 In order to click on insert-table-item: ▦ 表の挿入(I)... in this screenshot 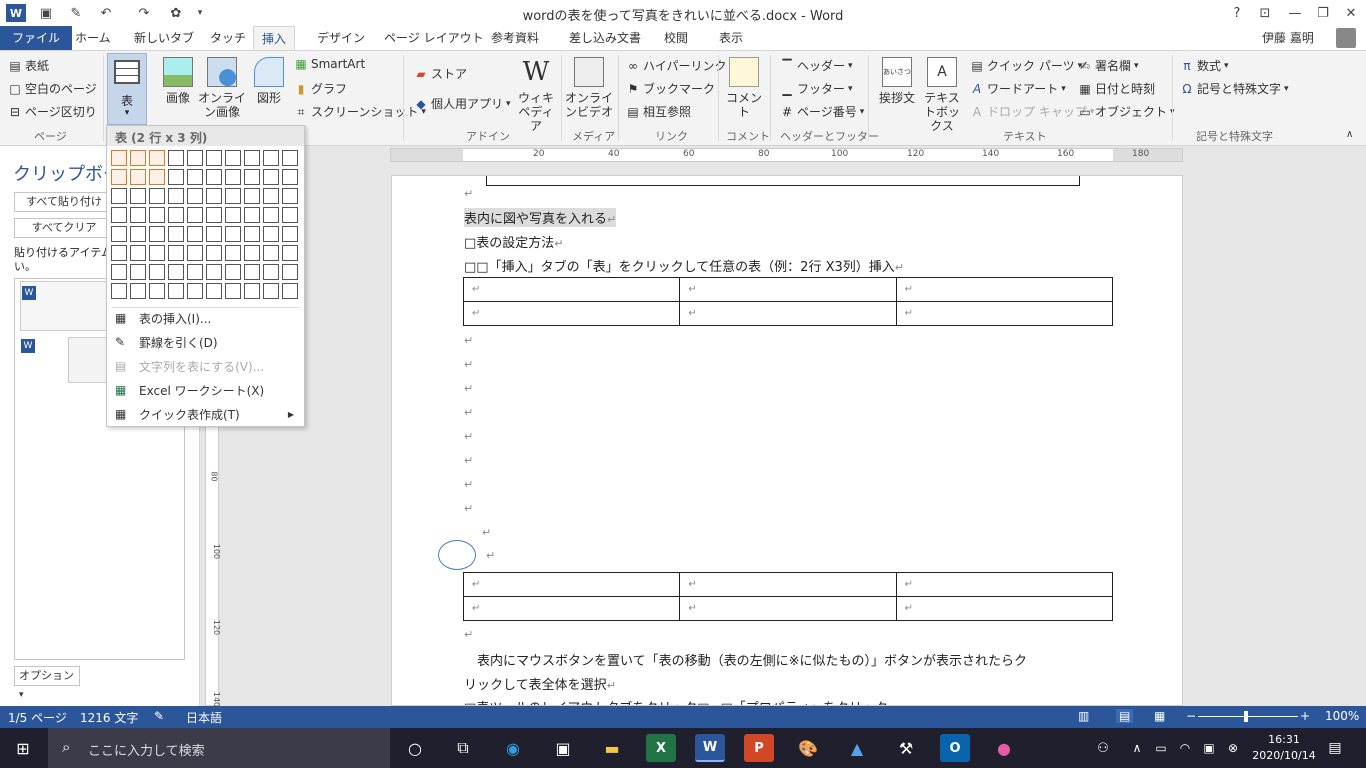, I will do `click(205, 318)`.